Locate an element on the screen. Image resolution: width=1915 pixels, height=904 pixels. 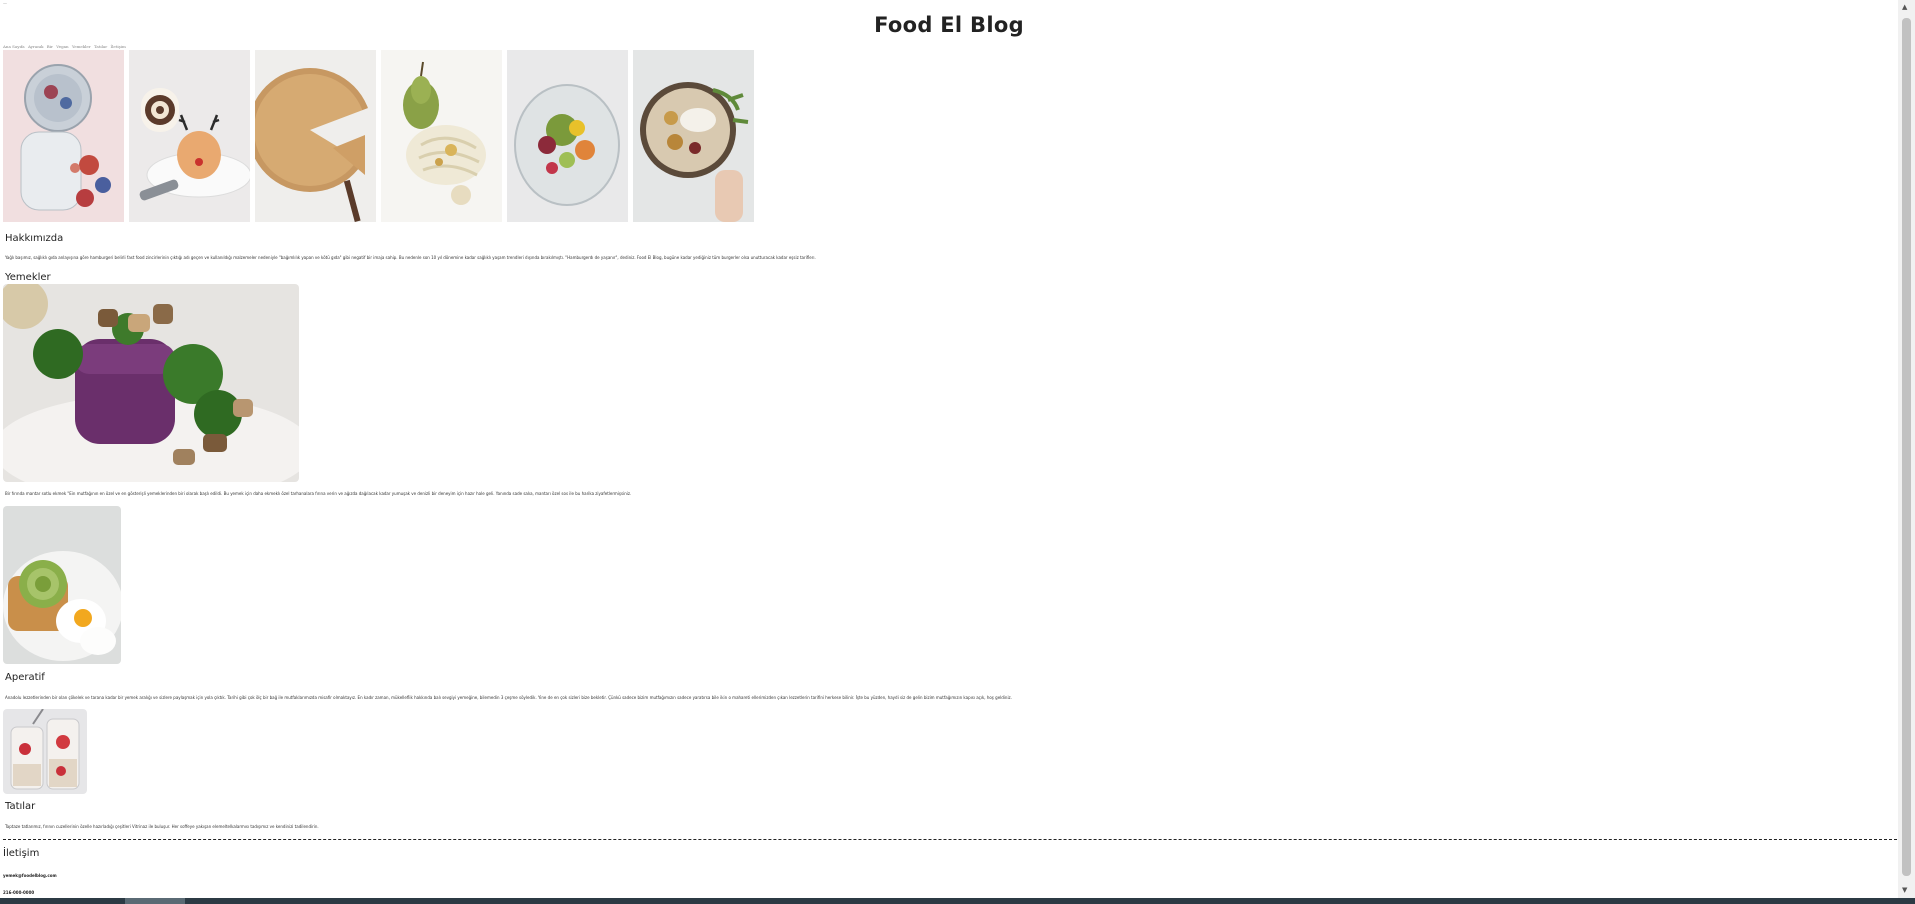
nav-item-desserts: Tatılar is located at coordinates (100, 46).